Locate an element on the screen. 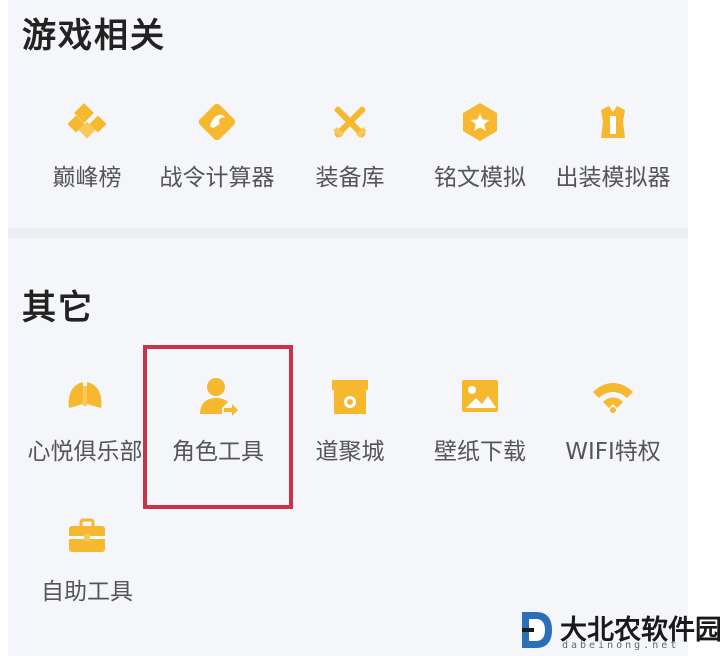  tool-equipment-library: 装备库 is located at coordinates (350, 155).